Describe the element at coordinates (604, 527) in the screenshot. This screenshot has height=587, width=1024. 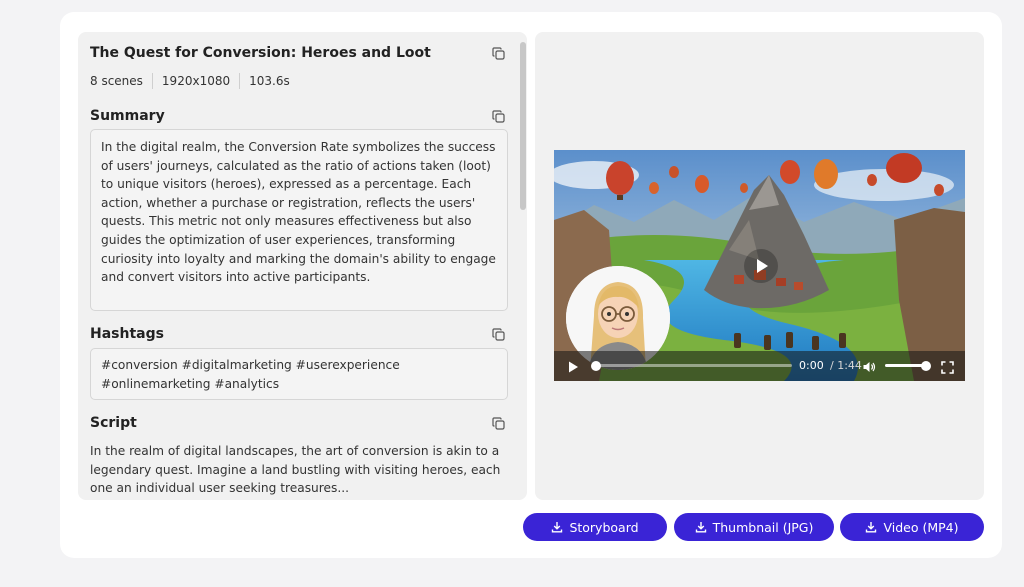
I see `download-storyboard-label: Storyboard` at that location.